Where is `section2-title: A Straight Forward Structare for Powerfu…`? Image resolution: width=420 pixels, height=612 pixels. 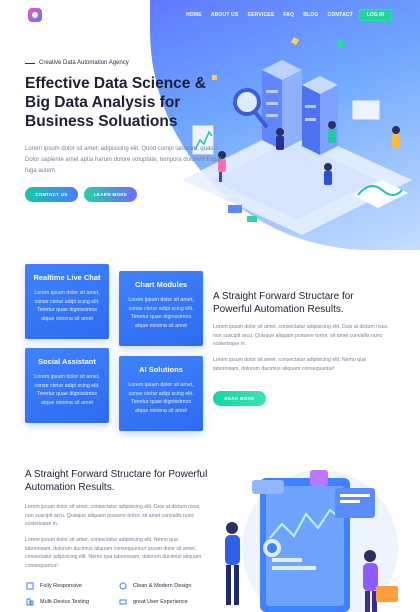
section2-title: A Straight Forward Structare for Powerfu… is located at coordinates (283, 303).